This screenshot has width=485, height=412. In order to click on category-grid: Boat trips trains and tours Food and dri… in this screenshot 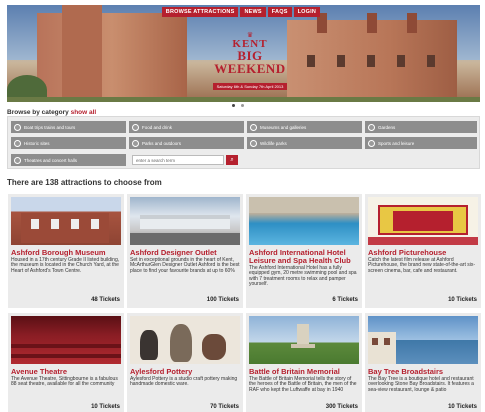, I will do `click(243, 142)`.